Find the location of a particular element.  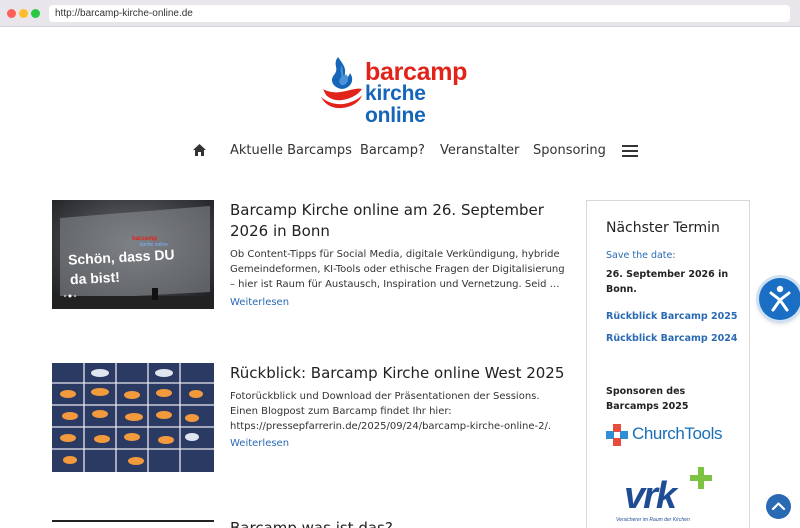

post-thumbnail-rueckblick-2025 is located at coordinates (133, 417).